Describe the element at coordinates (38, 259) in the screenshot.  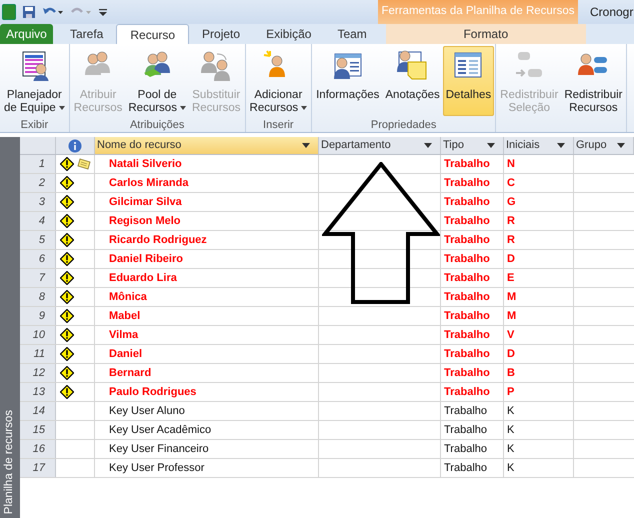
I see `row-number: 6` at that location.